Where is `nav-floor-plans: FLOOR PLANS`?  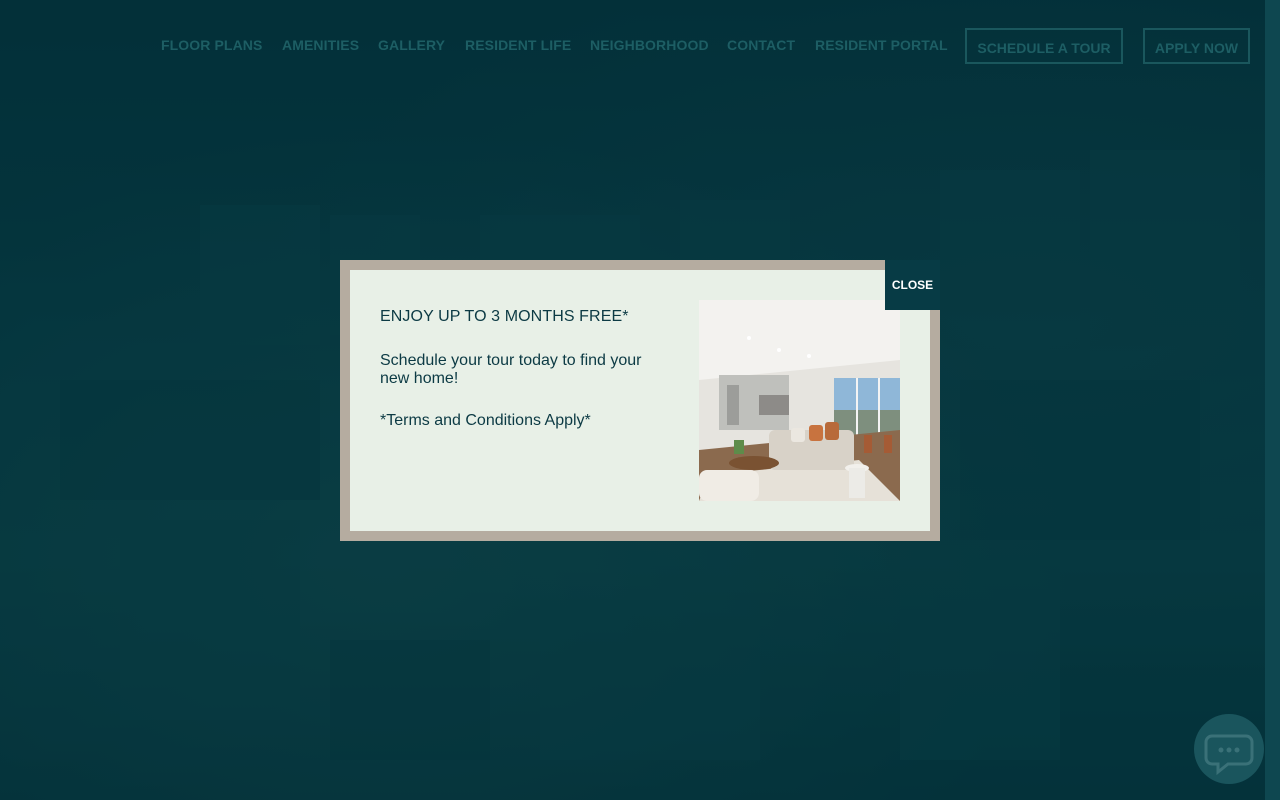 nav-floor-plans: FLOOR PLANS is located at coordinates (211, 45).